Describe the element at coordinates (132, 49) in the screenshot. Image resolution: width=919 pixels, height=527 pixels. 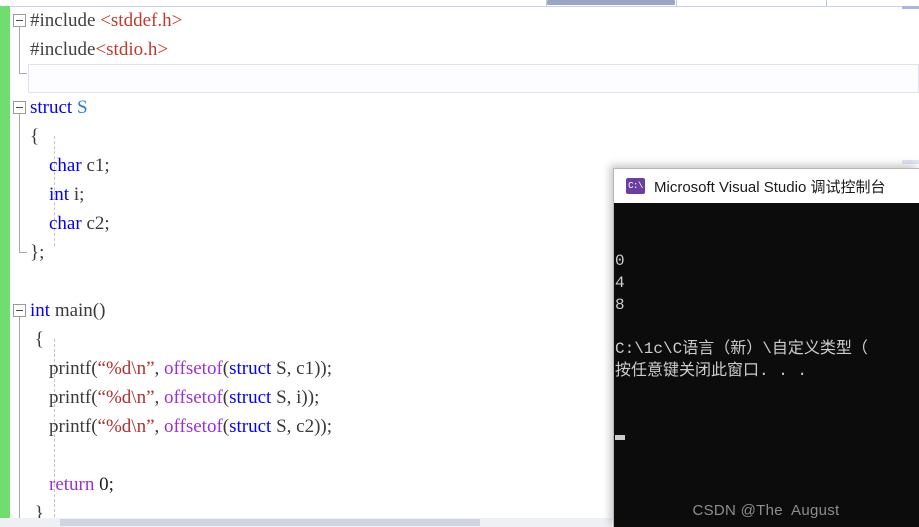
I see `code-token: <stdio.h>` at that location.